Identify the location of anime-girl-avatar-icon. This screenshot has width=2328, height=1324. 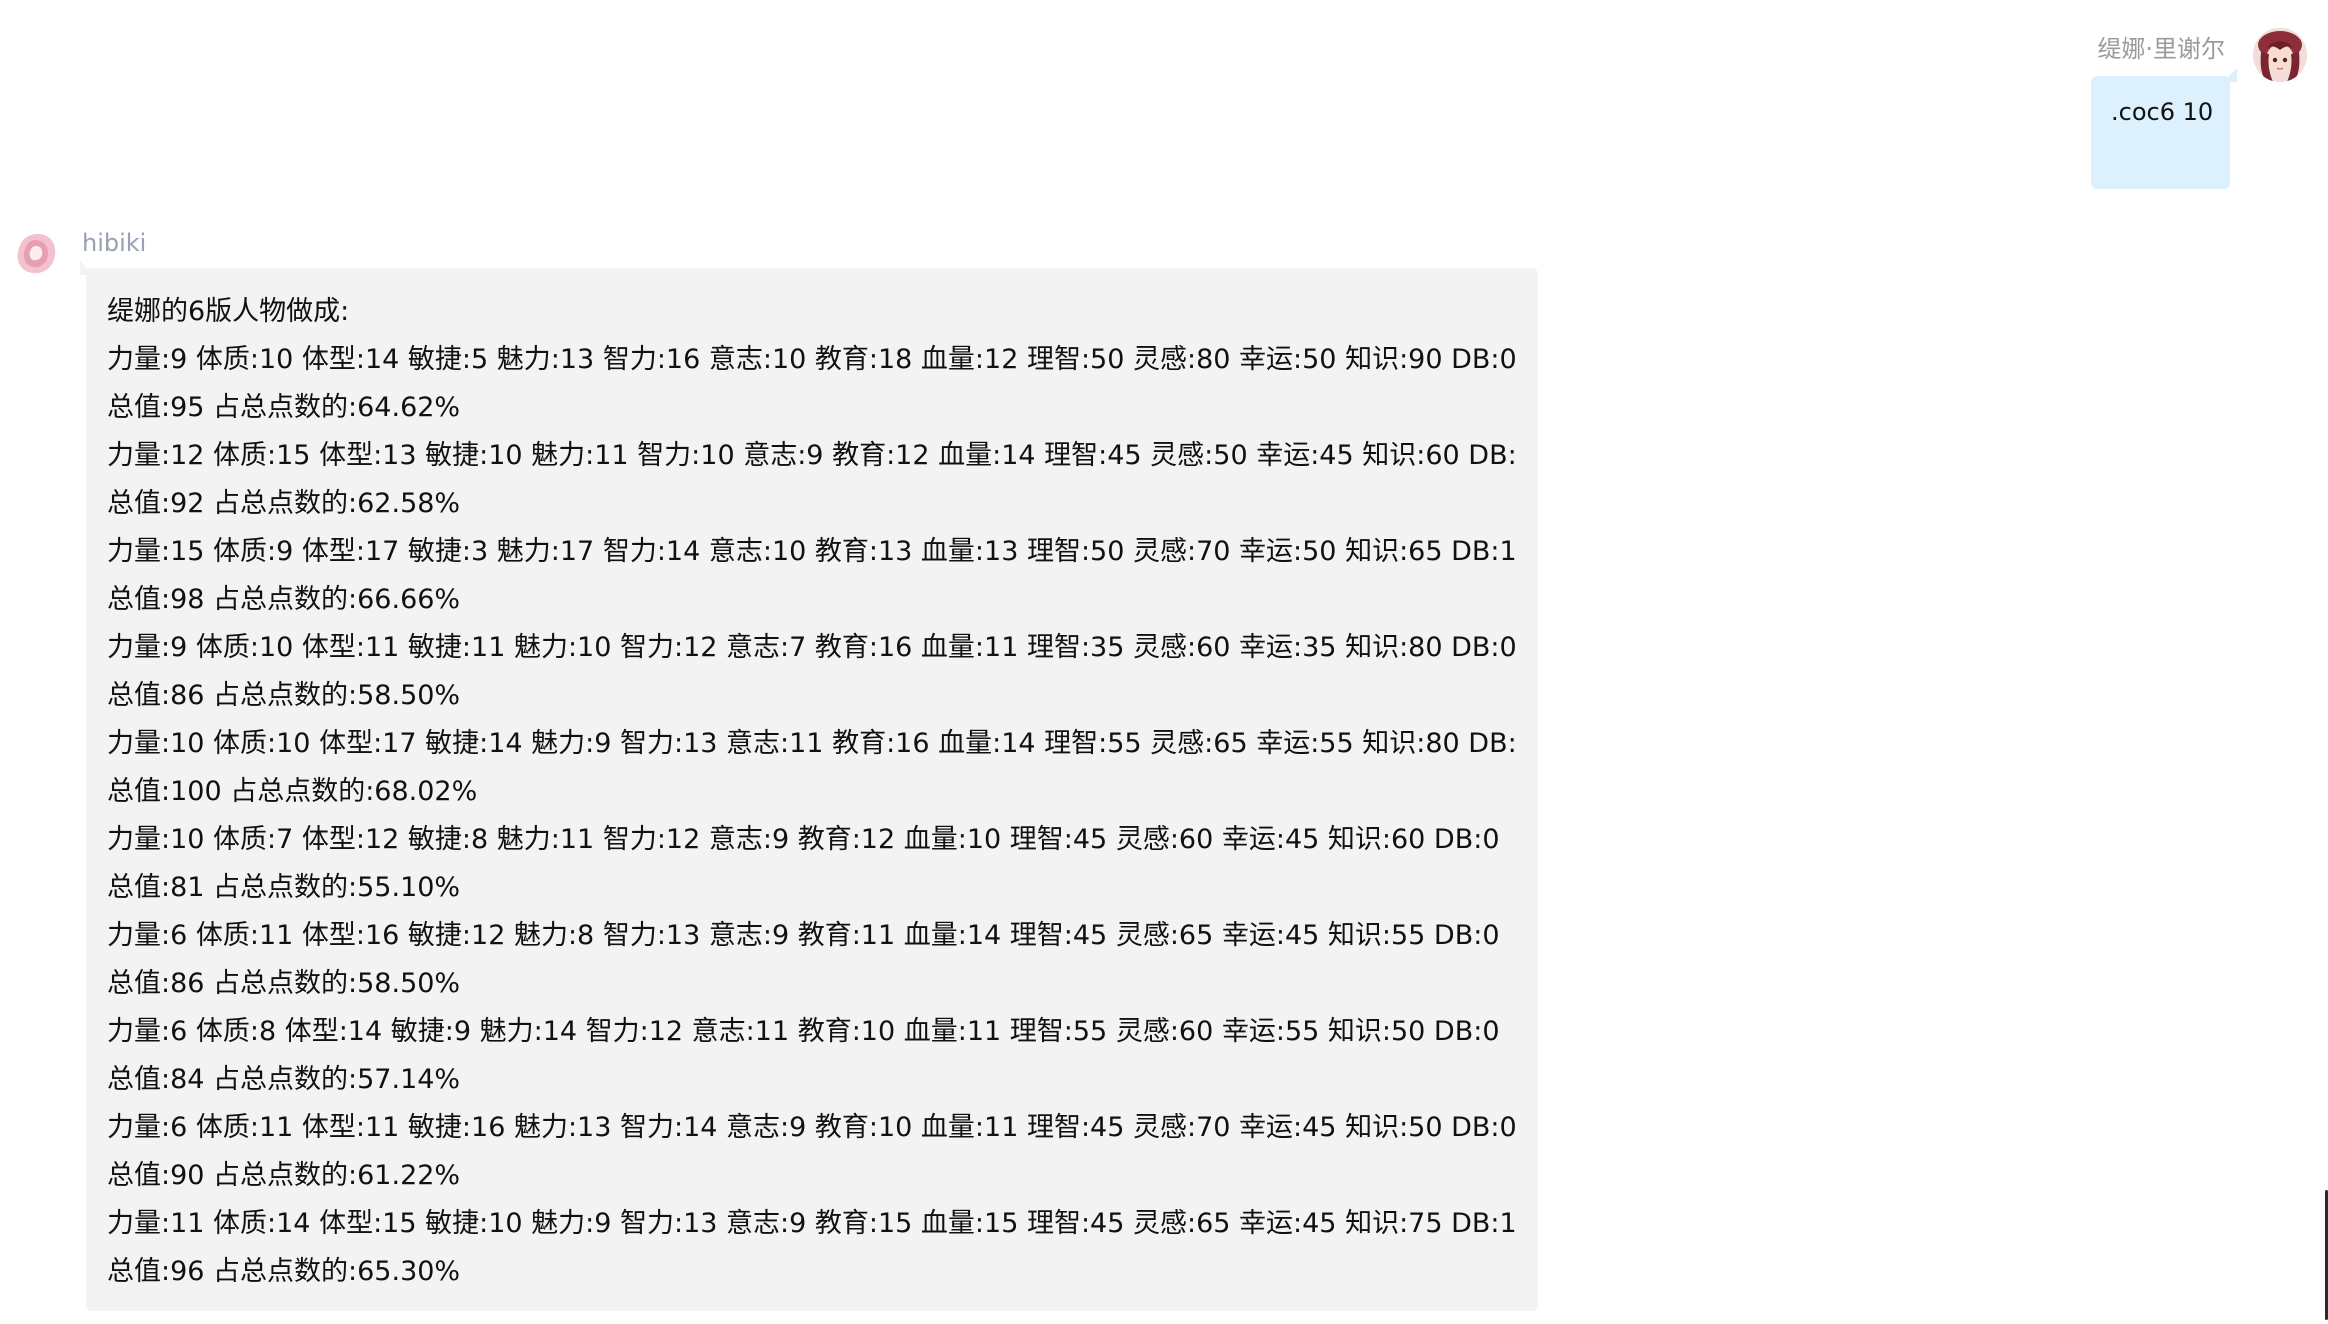
(2280, 55).